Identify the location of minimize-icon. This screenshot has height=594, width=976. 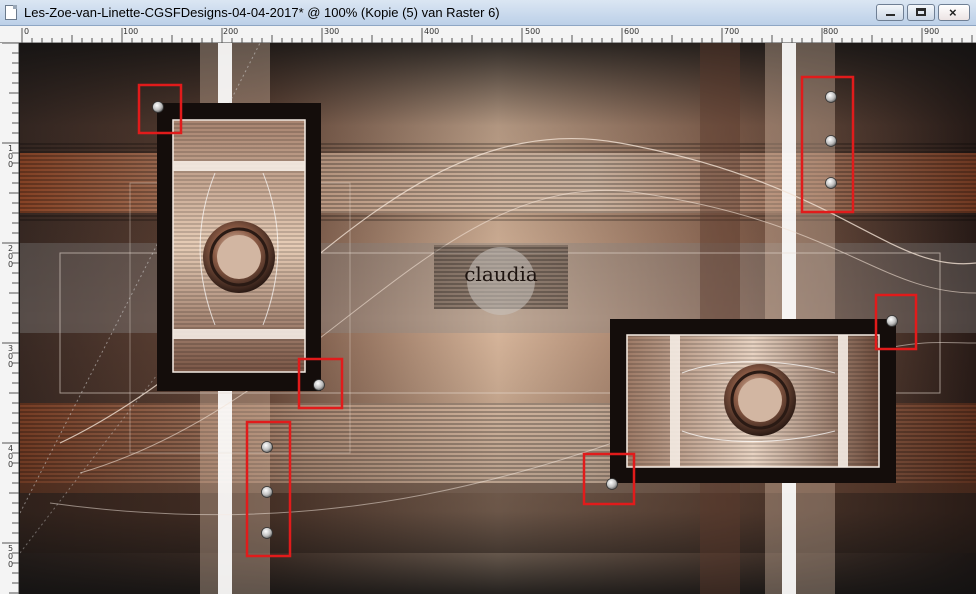
(890, 15).